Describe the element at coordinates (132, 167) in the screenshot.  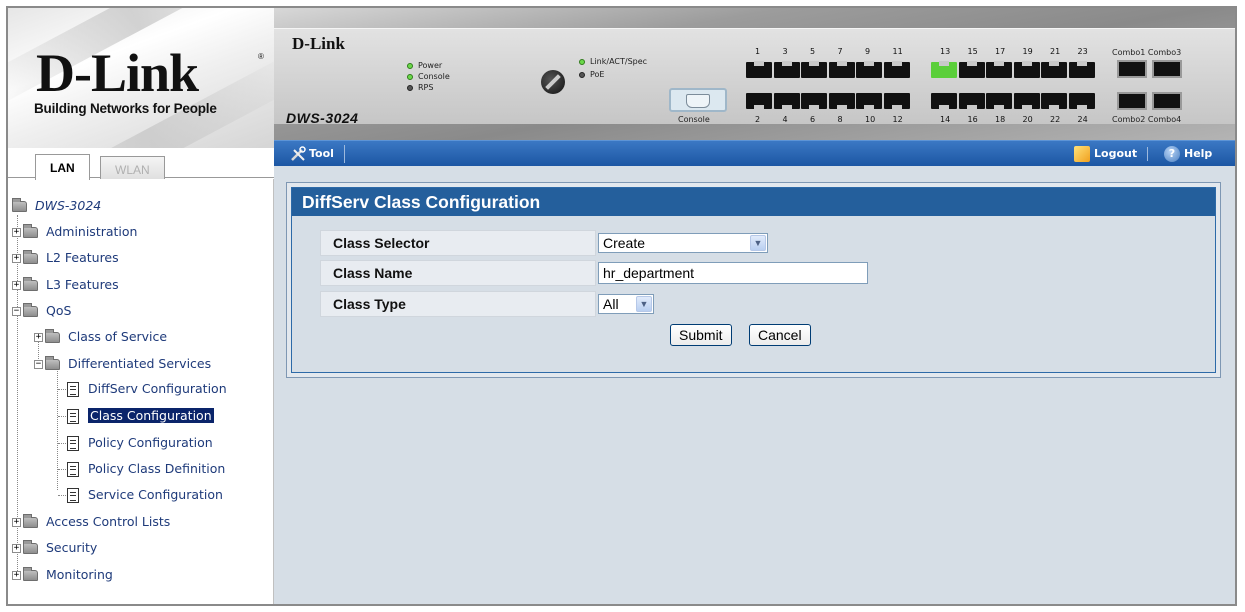
I see `tab-wlan: WLAN` at that location.